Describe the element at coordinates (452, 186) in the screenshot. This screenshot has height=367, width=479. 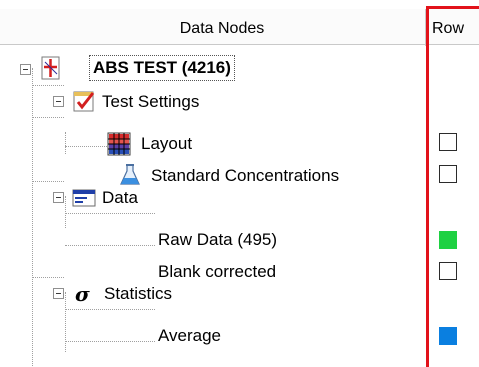
I see `row-column-highlight` at that location.